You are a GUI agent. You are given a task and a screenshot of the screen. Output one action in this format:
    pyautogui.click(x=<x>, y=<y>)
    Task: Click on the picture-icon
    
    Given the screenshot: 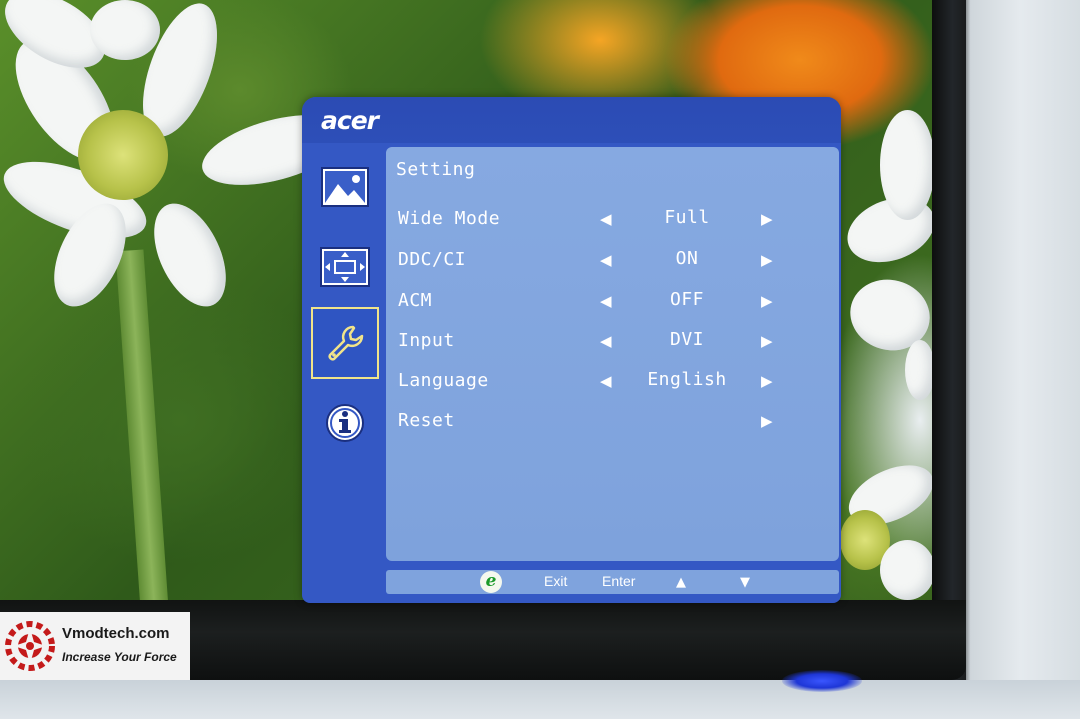 What is the action you would take?
    pyautogui.click(x=345, y=187)
    